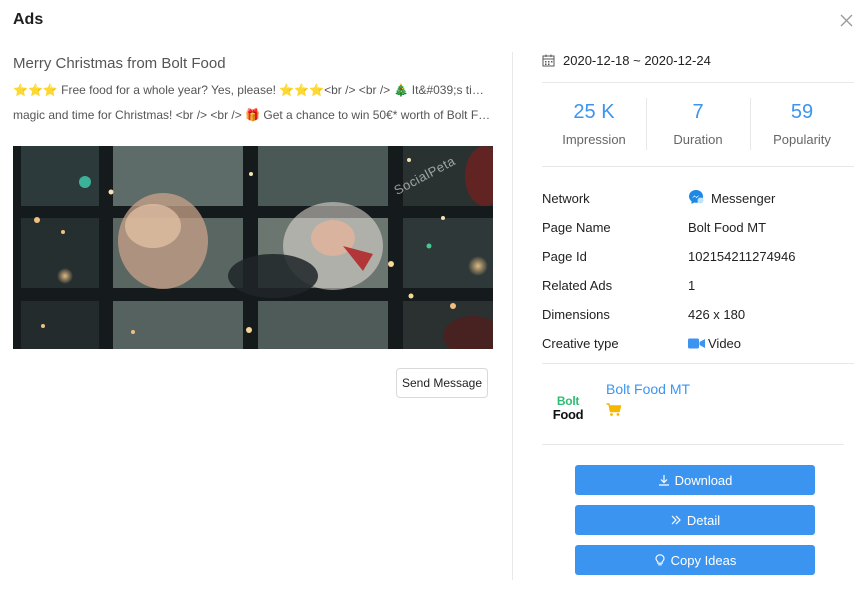 The width and height of the screenshot is (867, 592). I want to click on download-button: Download, so click(695, 480).